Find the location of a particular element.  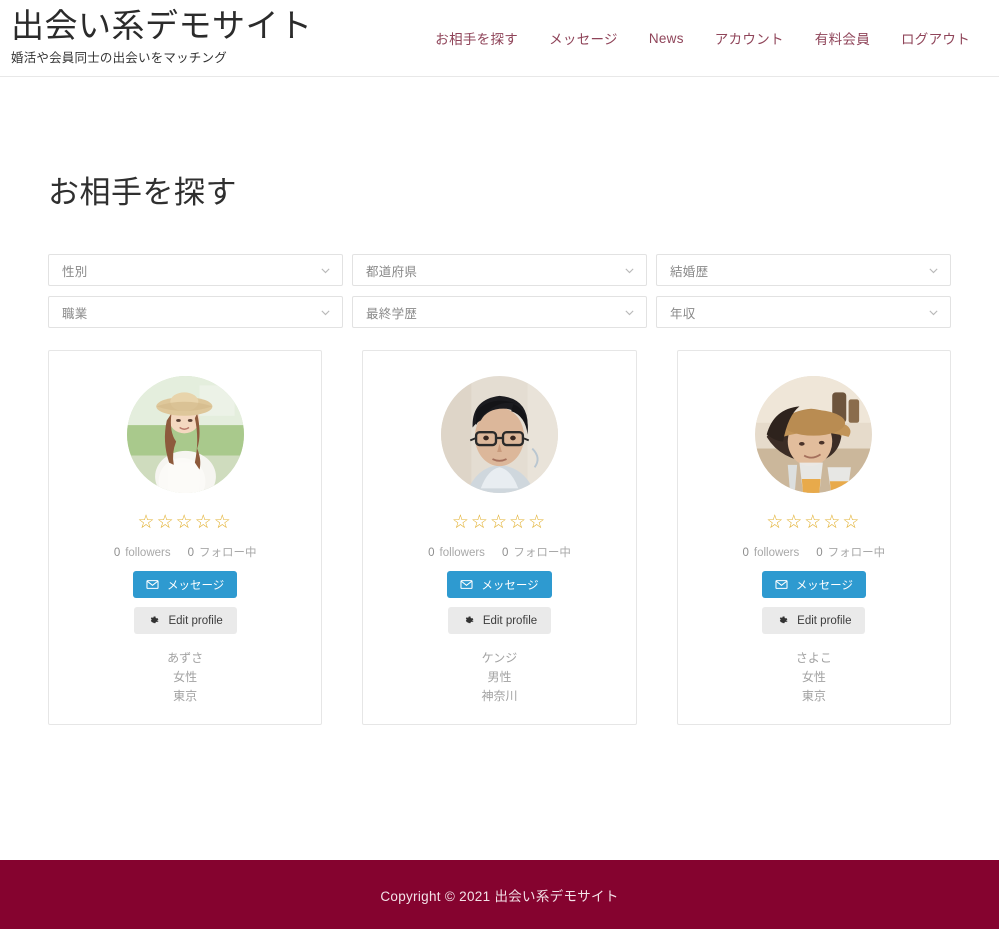

filter-prefecture: 都道府県 is located at coordinates (499, 270).